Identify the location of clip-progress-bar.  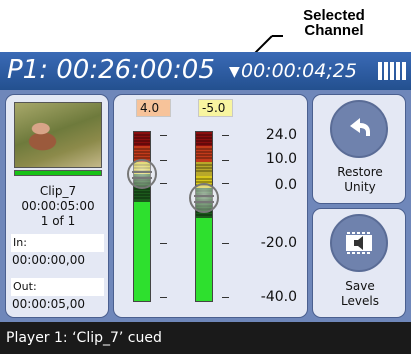
(58, 173).